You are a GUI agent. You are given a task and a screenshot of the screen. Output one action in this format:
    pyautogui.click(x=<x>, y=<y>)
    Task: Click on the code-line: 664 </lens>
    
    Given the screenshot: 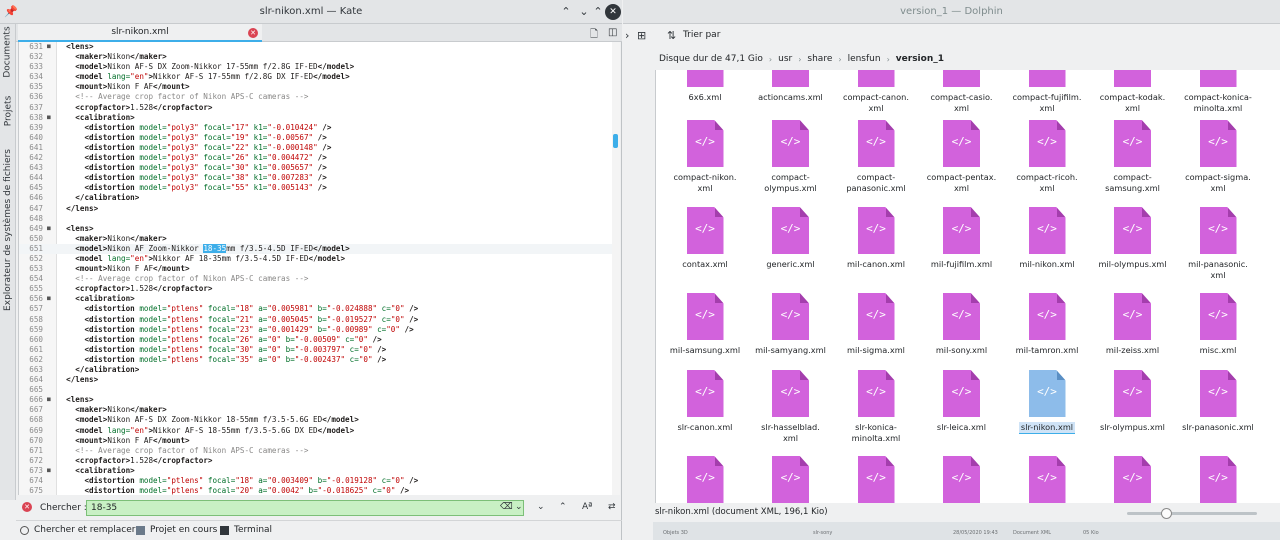 What is the action you would take?
    pyautogui.click(x=316, y=380)
    